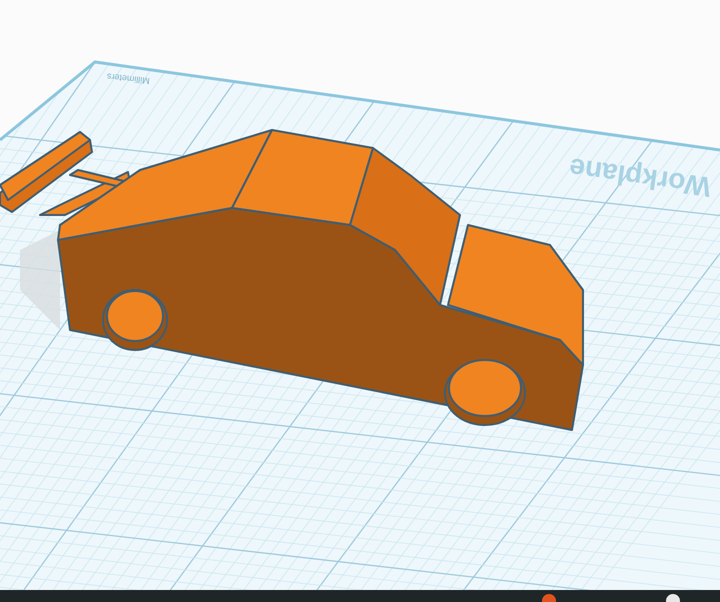 The height and width of the screenshot is (602, 720). Describe the element at coordinates (640, 177) in the screenshot. I see `workplane-label: Workplane` at that location.